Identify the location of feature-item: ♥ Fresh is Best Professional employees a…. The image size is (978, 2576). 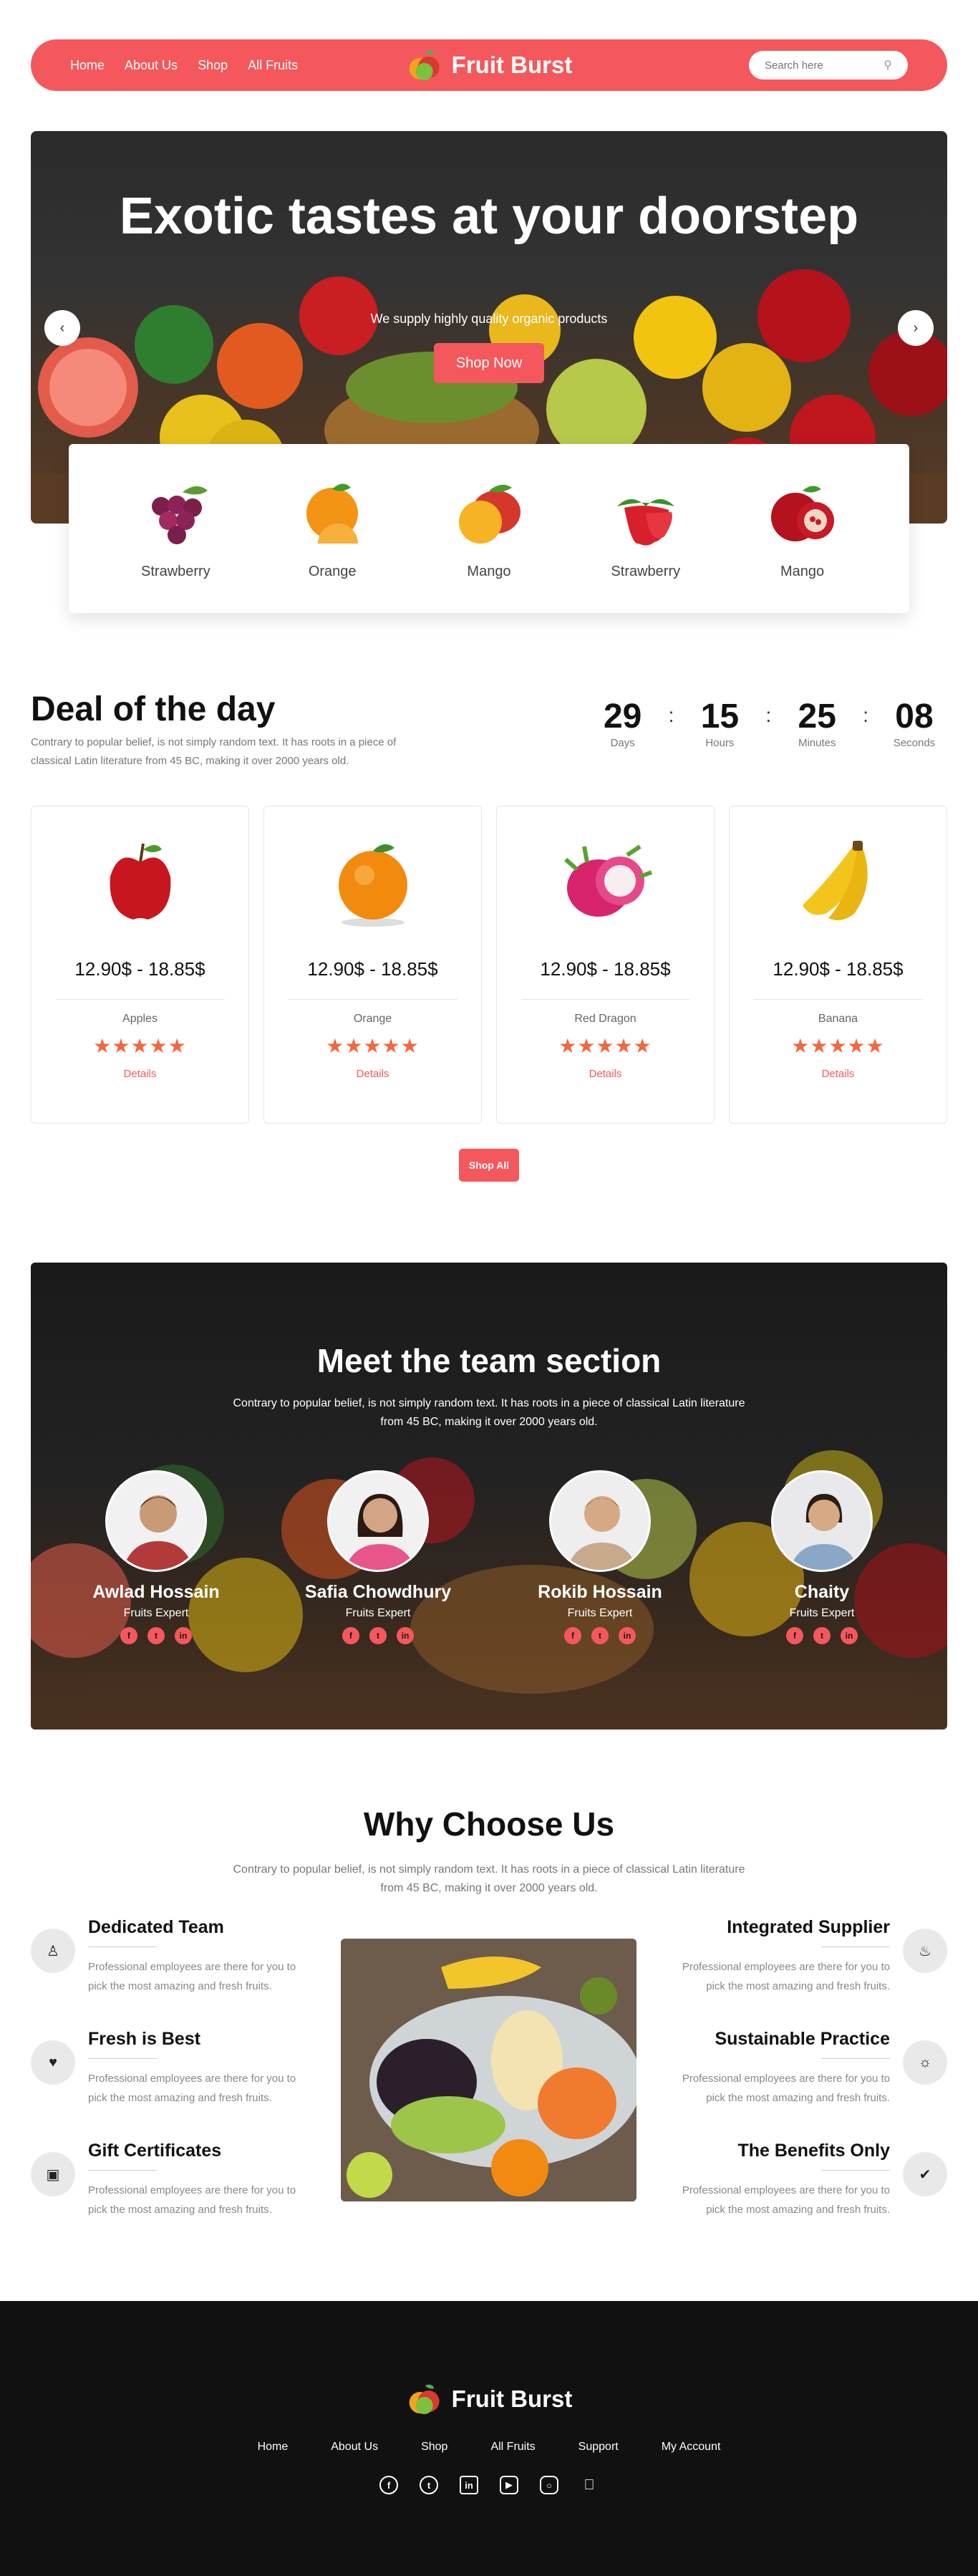
(174, 2068).